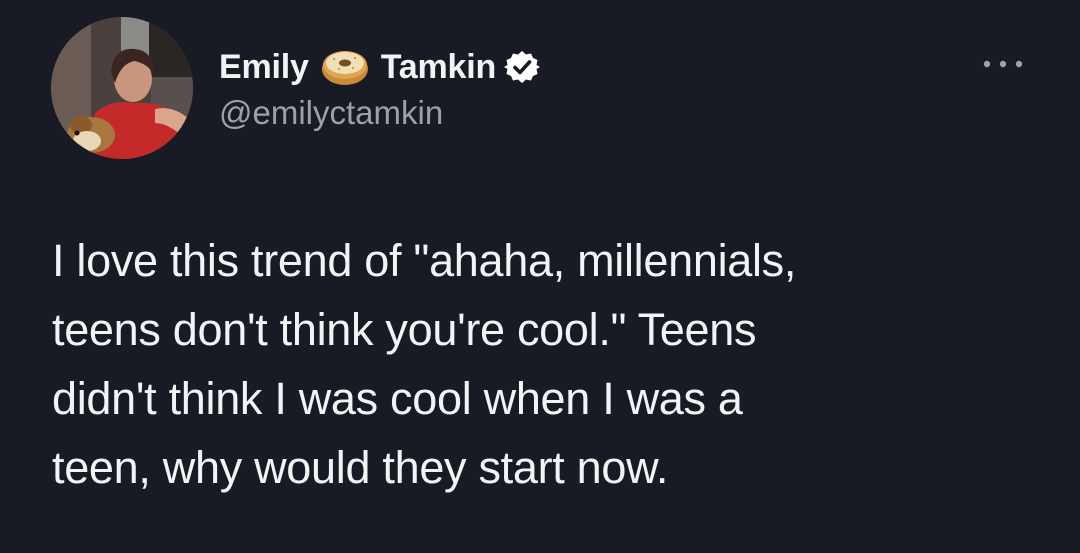  What do you see at coordinates (331, 113) in the screenshot?
I see `author-handle: @emilyctamkin` at bounding box center [331, 113].